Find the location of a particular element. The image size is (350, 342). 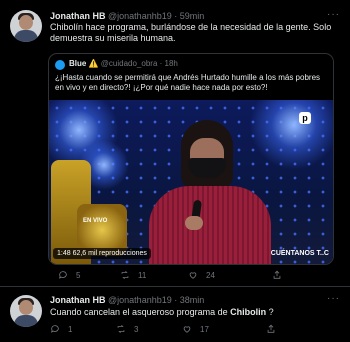

timestamp: 59min is located at coordinates (192, 16).